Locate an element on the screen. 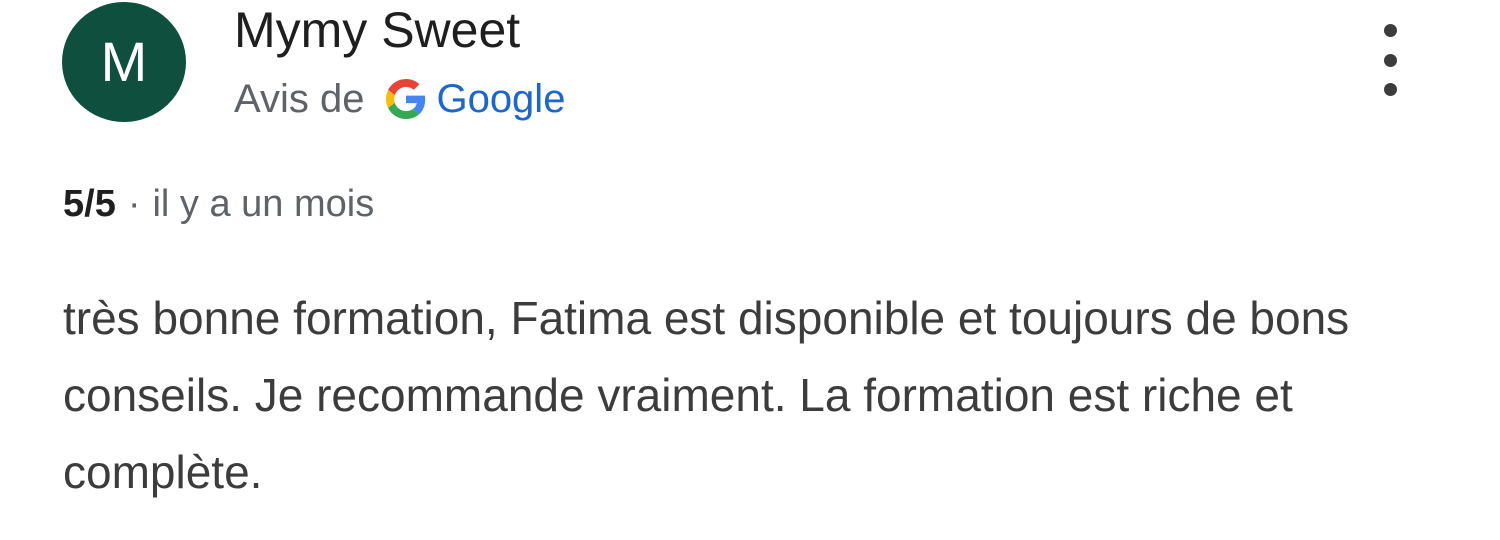  source-prefix: Avis de is located at coordinates (299, 98).